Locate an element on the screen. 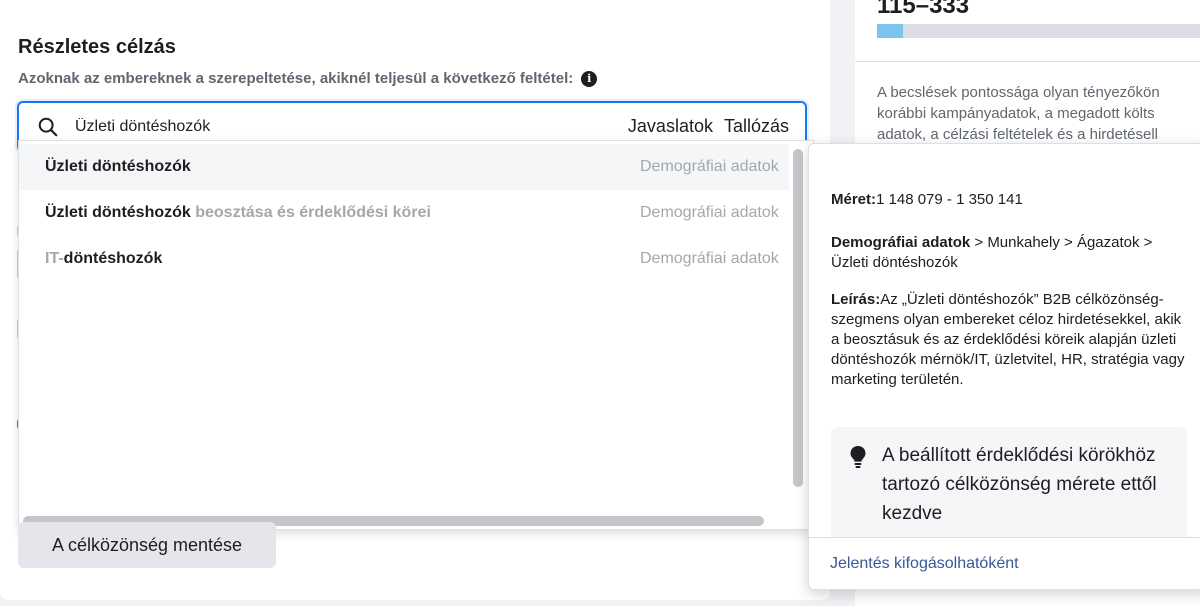 This screenshot has width=1200, height=606. search-input is located at coordinates (351, 126).